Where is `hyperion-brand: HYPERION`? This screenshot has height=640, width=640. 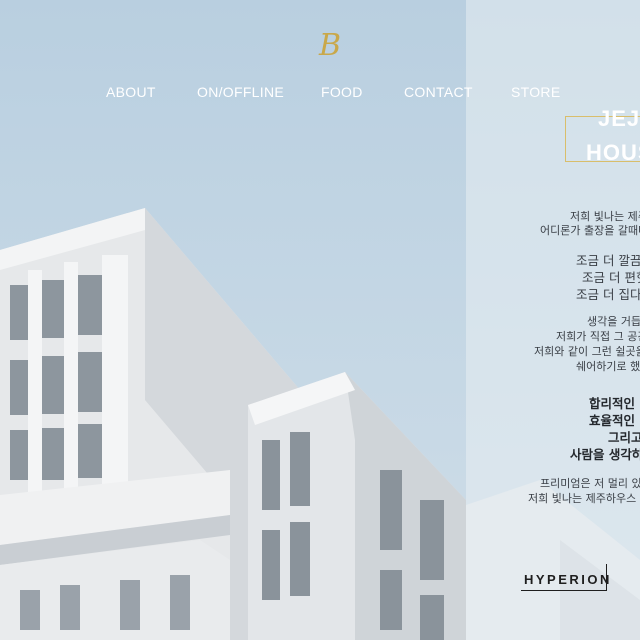 hyperion-brand: HYPERION is located at coordinates (568, 579).